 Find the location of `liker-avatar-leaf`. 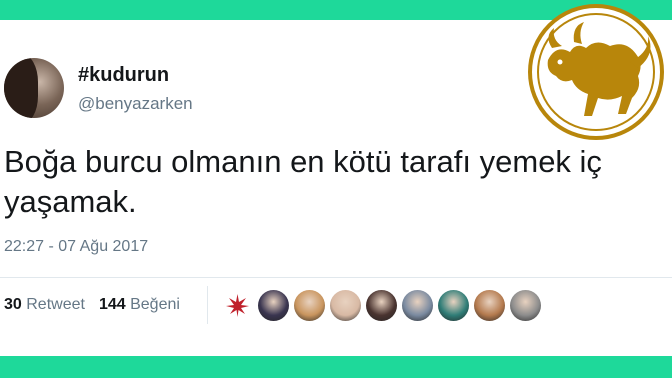

liker-avatar-leaf is located at coordinates (237, 305).